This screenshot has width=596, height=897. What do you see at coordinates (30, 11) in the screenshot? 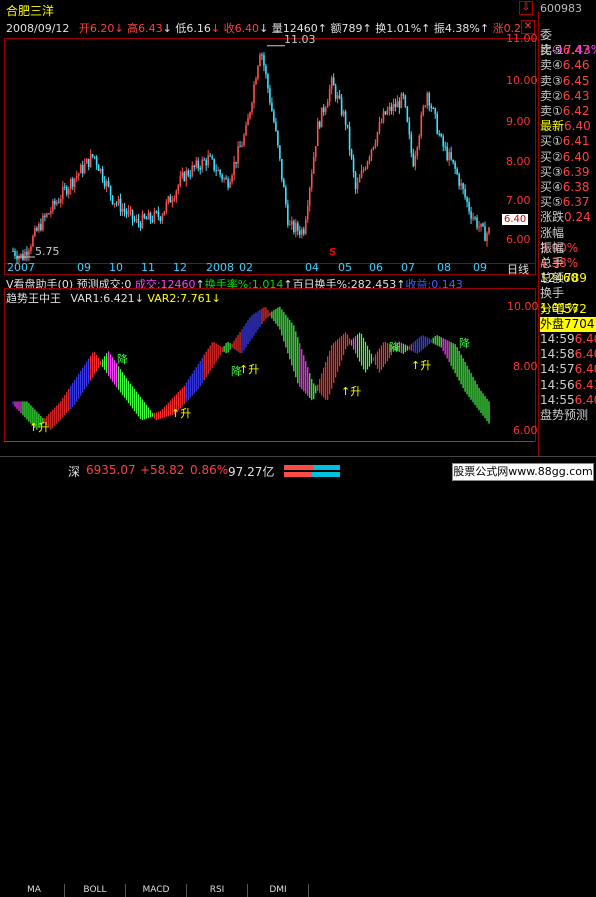
I see `stock-name: 合肥三洋` at bounding box center [30, 11].